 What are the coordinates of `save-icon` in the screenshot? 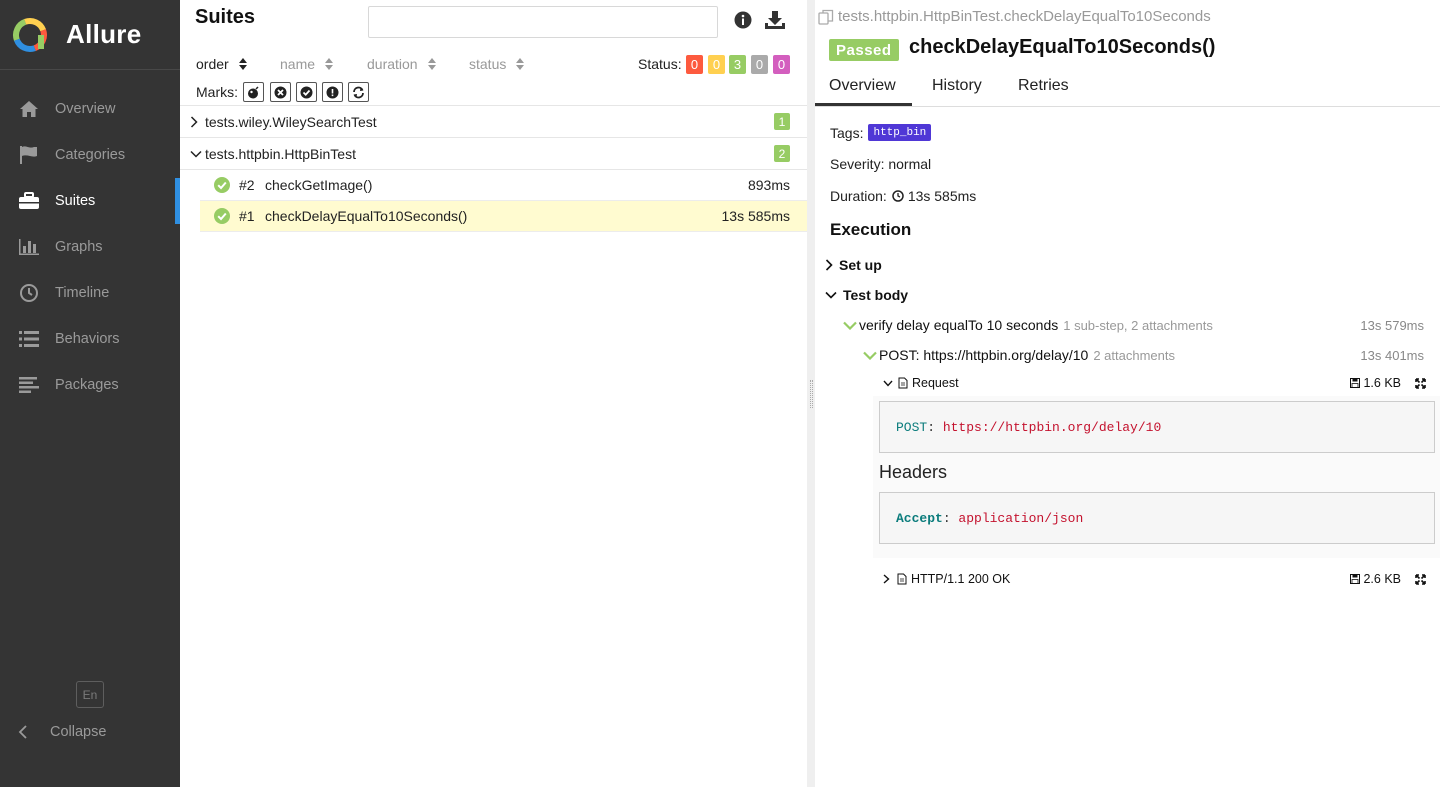 It's located at (1355, 579).